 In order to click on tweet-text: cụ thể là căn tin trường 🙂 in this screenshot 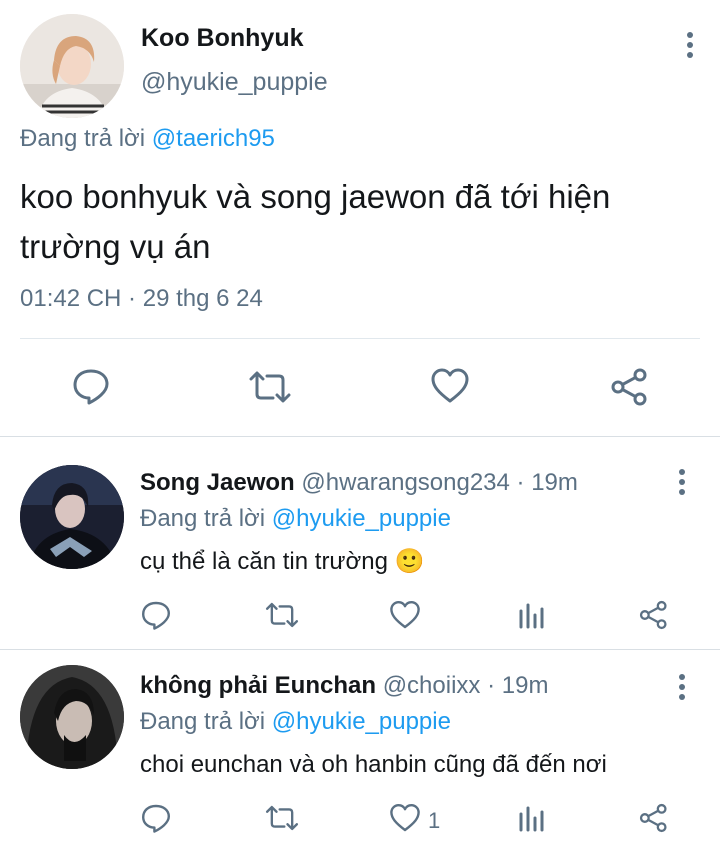, I will do `click(282, 561)`.